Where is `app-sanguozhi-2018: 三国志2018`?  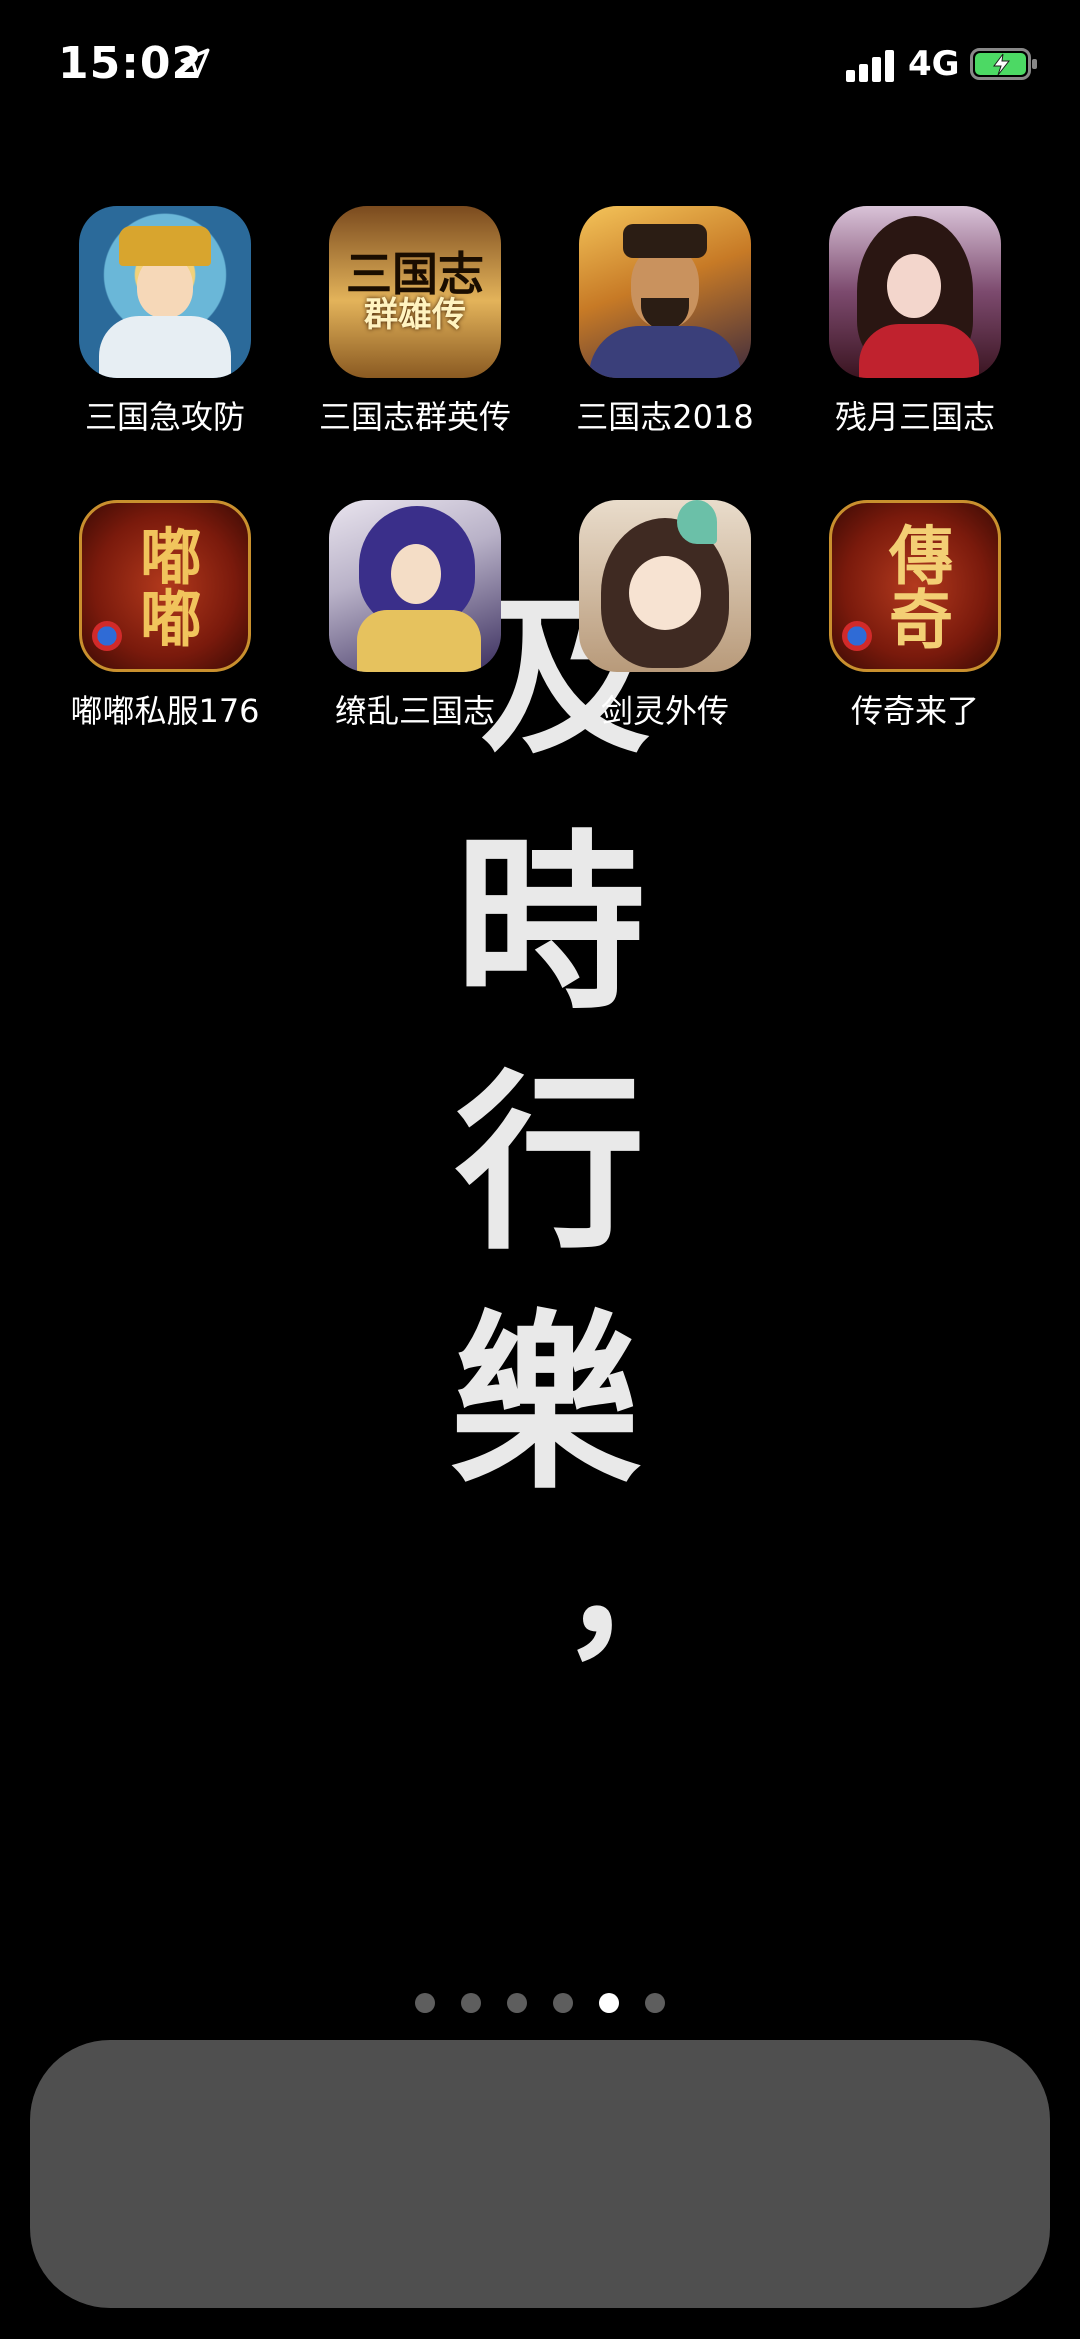 app-sanguozhi-2018: 三国志2018 is located at coordinates (665, 322).